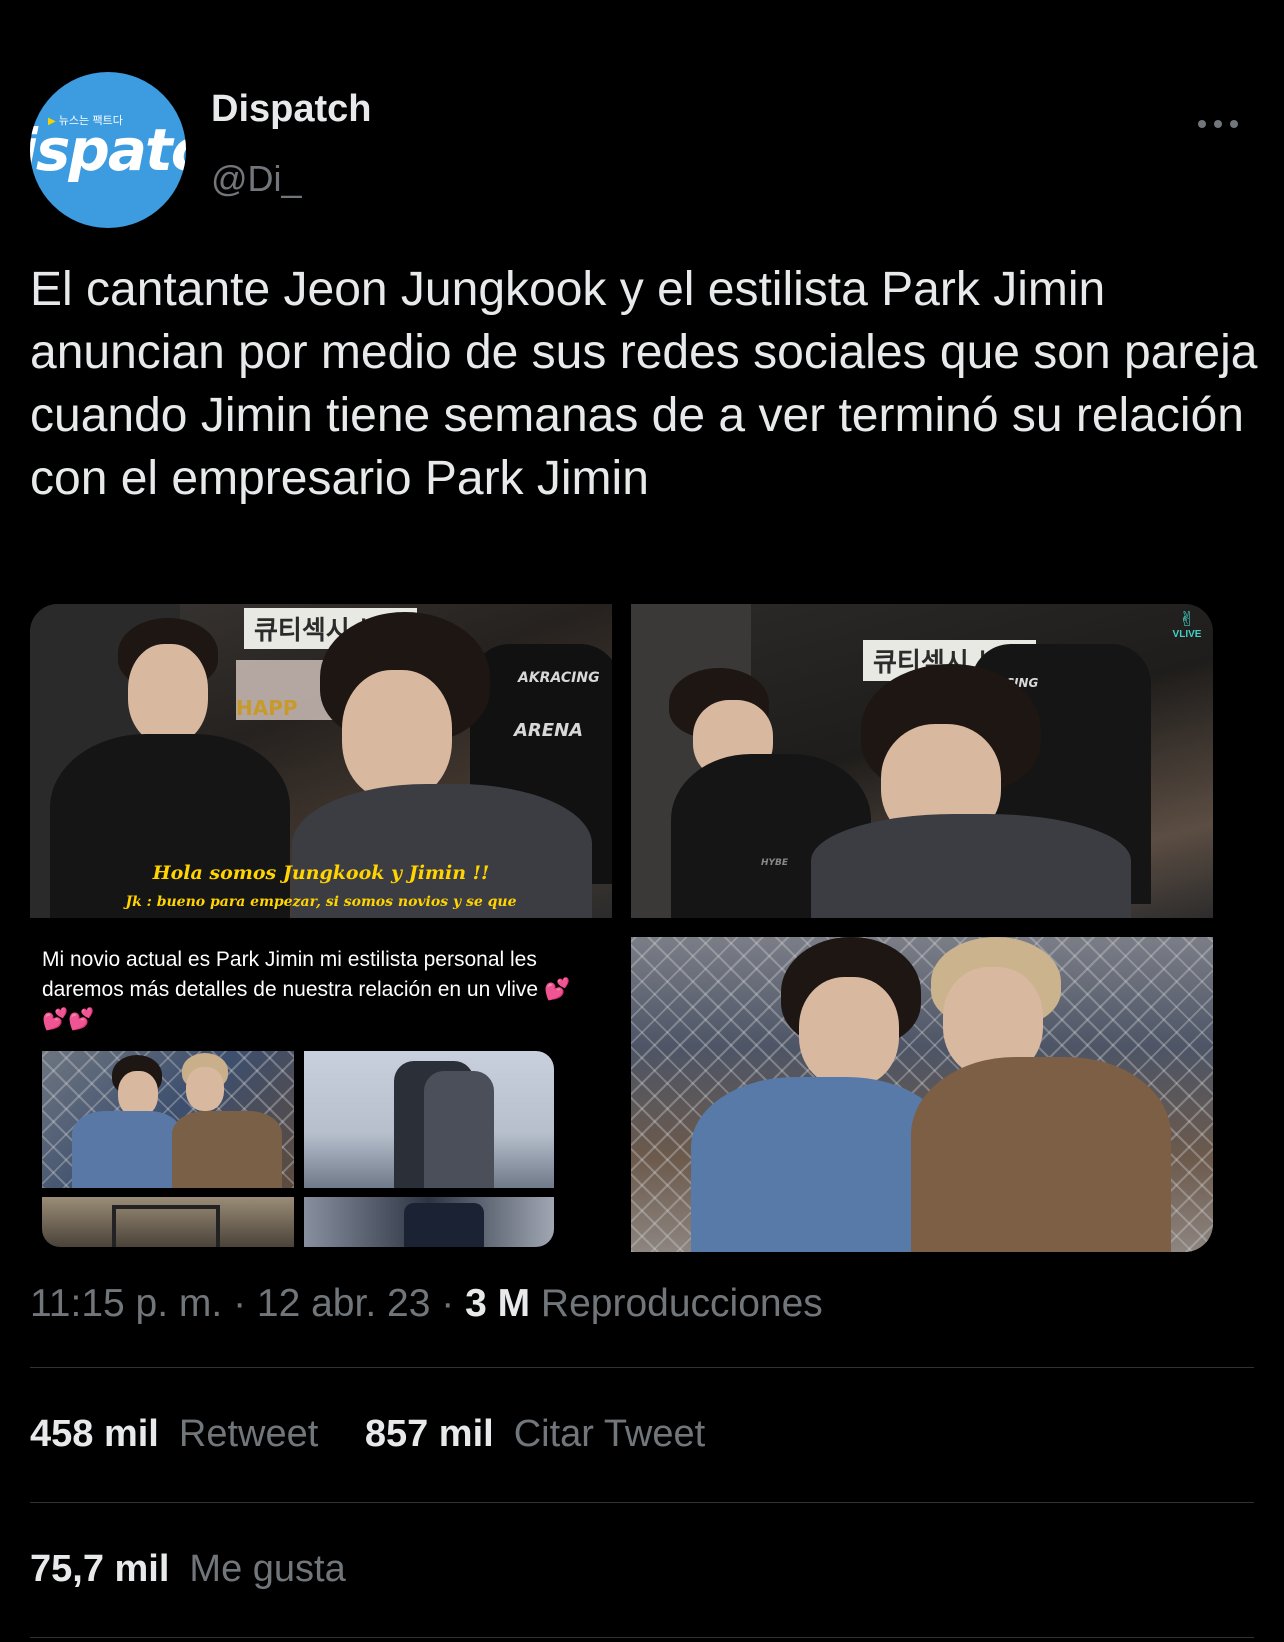 Image resolution: width=1284 pixels, height=1642 pixels. I want to click on quotes-label: Citar Tweet, so click(609, 1434).